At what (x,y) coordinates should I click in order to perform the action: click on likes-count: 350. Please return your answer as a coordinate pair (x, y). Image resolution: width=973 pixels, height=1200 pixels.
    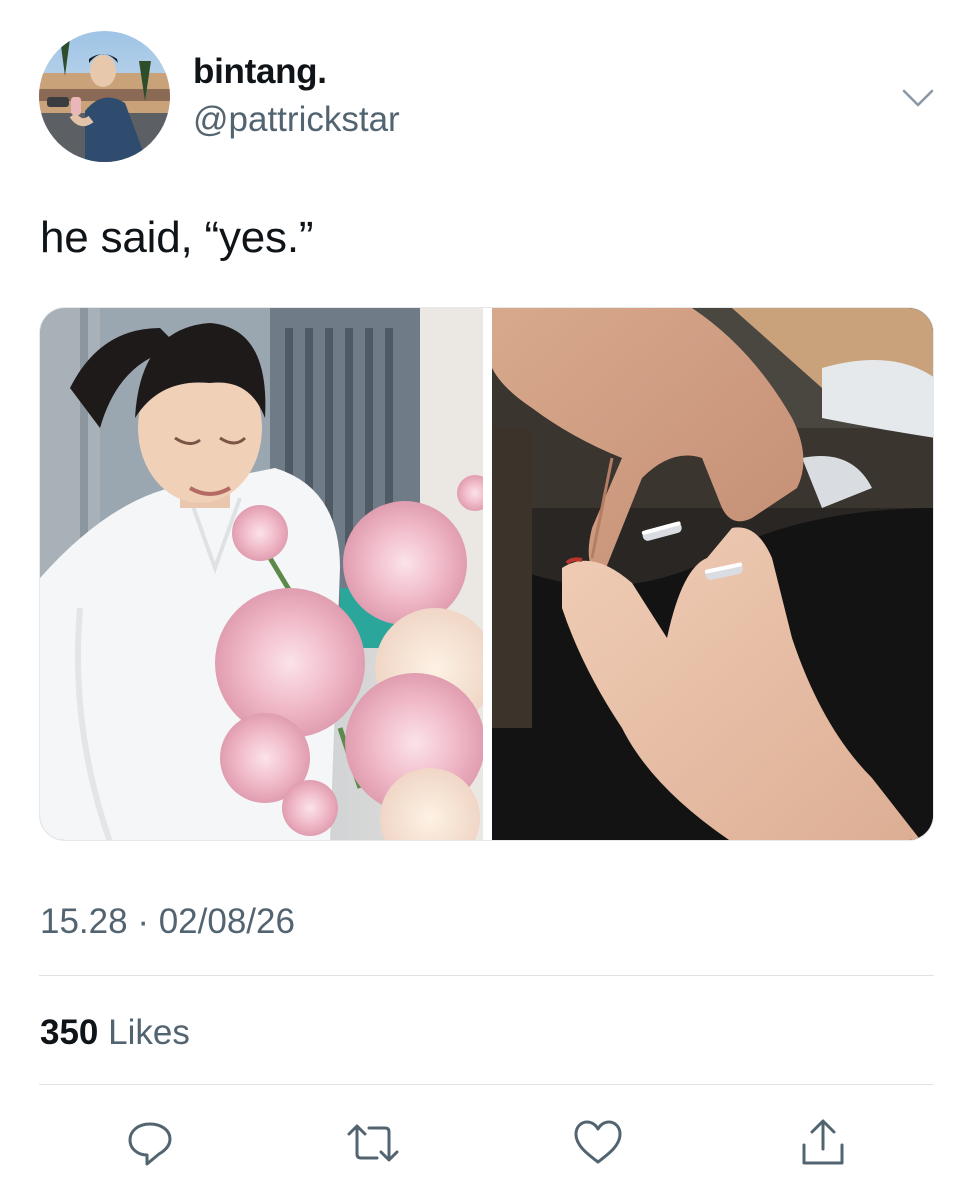
    Looking at the image, I should click on (69, 1032).